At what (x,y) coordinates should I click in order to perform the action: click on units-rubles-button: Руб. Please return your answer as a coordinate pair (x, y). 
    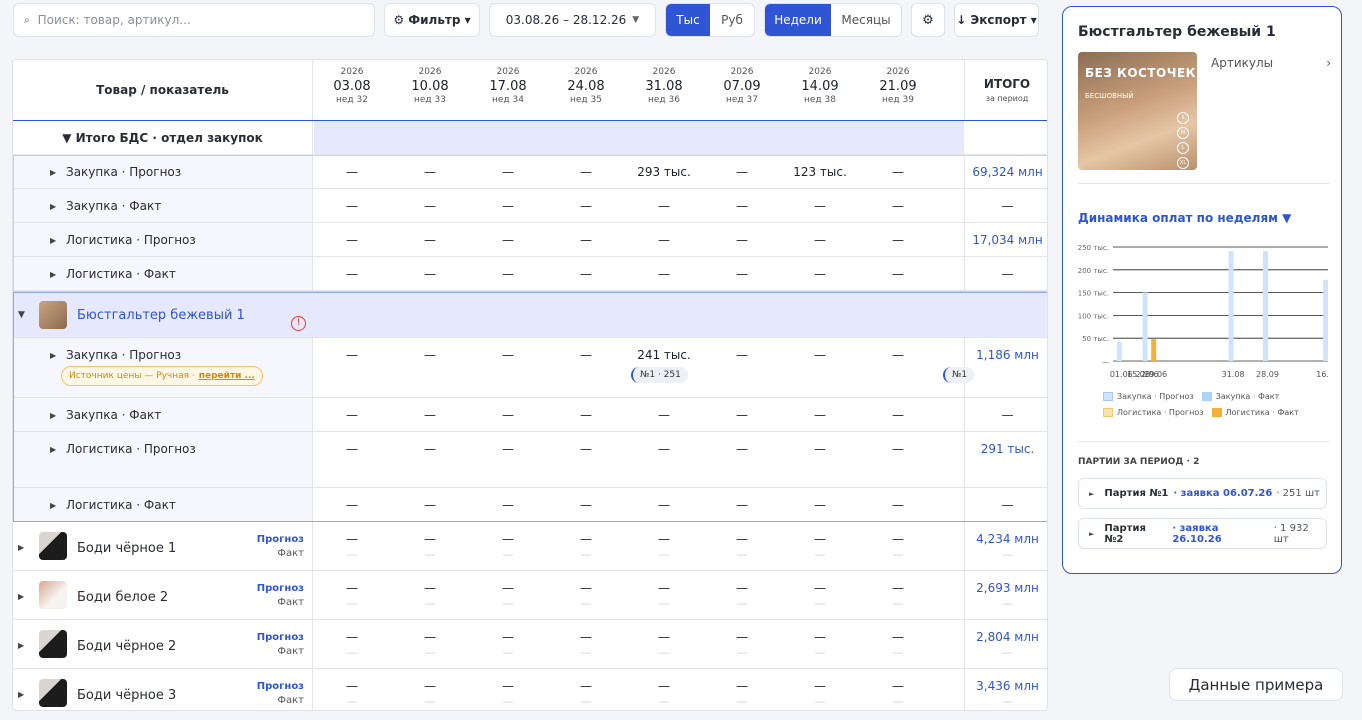
    Looking at the image, I should click on (732, 20).